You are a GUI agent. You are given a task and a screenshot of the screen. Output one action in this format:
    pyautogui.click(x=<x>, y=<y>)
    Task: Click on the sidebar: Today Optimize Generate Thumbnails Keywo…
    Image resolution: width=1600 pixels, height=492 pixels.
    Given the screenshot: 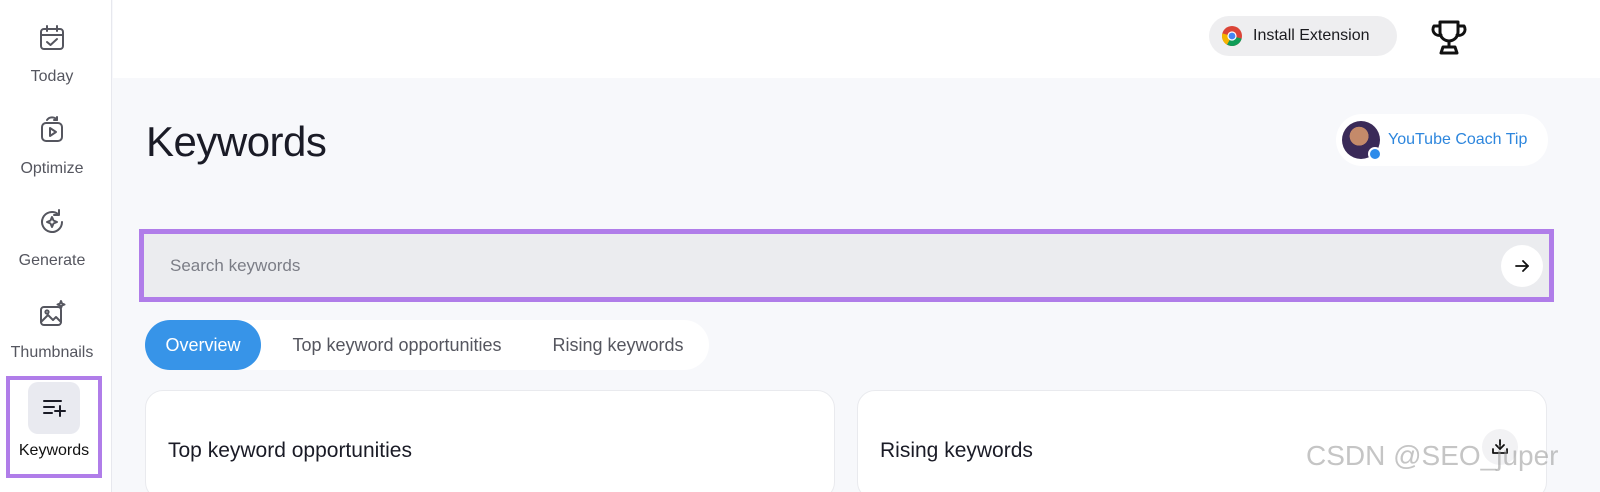 What is the action you would take?
    pyautogui.click(x=56, y=246)
    